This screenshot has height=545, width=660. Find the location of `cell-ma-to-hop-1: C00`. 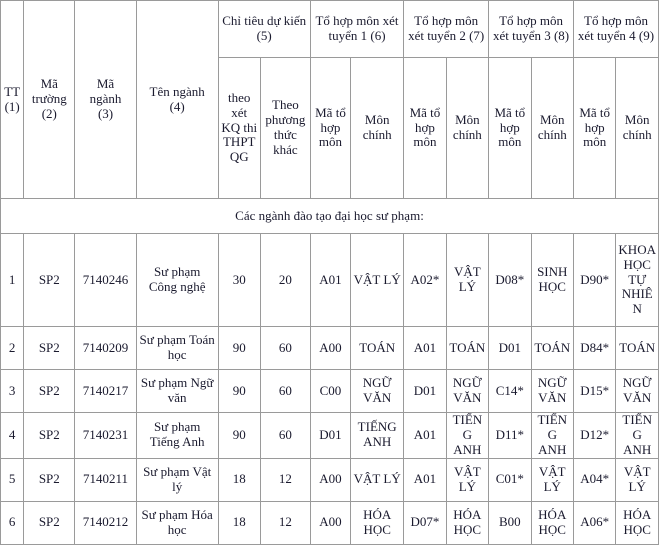

cell-ma-to-hop-1: C00 is located at coordinates (330, 391).